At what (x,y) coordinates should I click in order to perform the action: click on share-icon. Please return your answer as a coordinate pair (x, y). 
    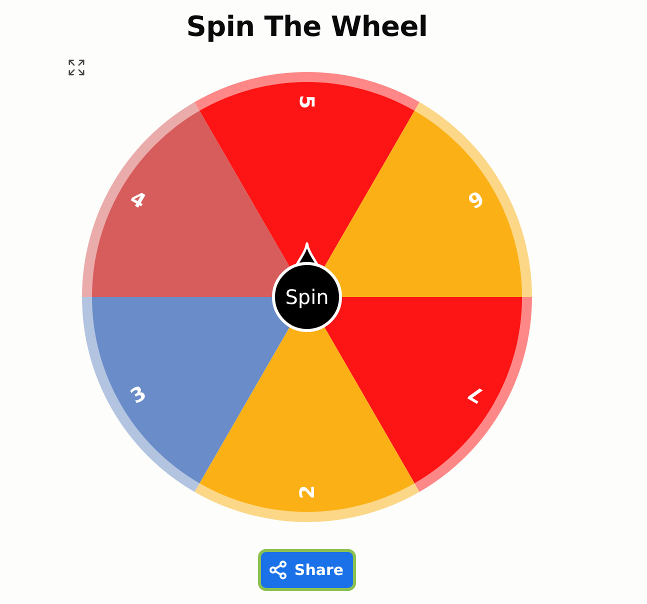
    Looking at the image, I should click on (278, 570).